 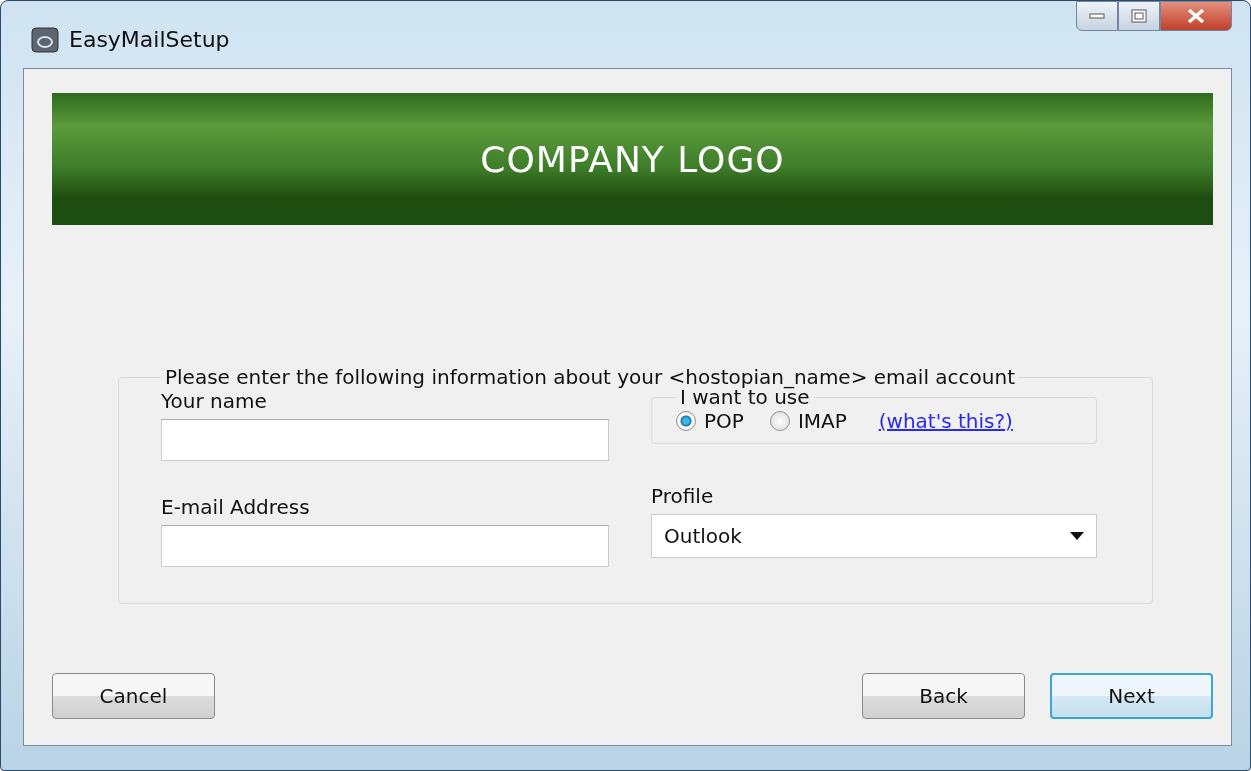 I want to click on close-icon, so click(x=1196, y=16).